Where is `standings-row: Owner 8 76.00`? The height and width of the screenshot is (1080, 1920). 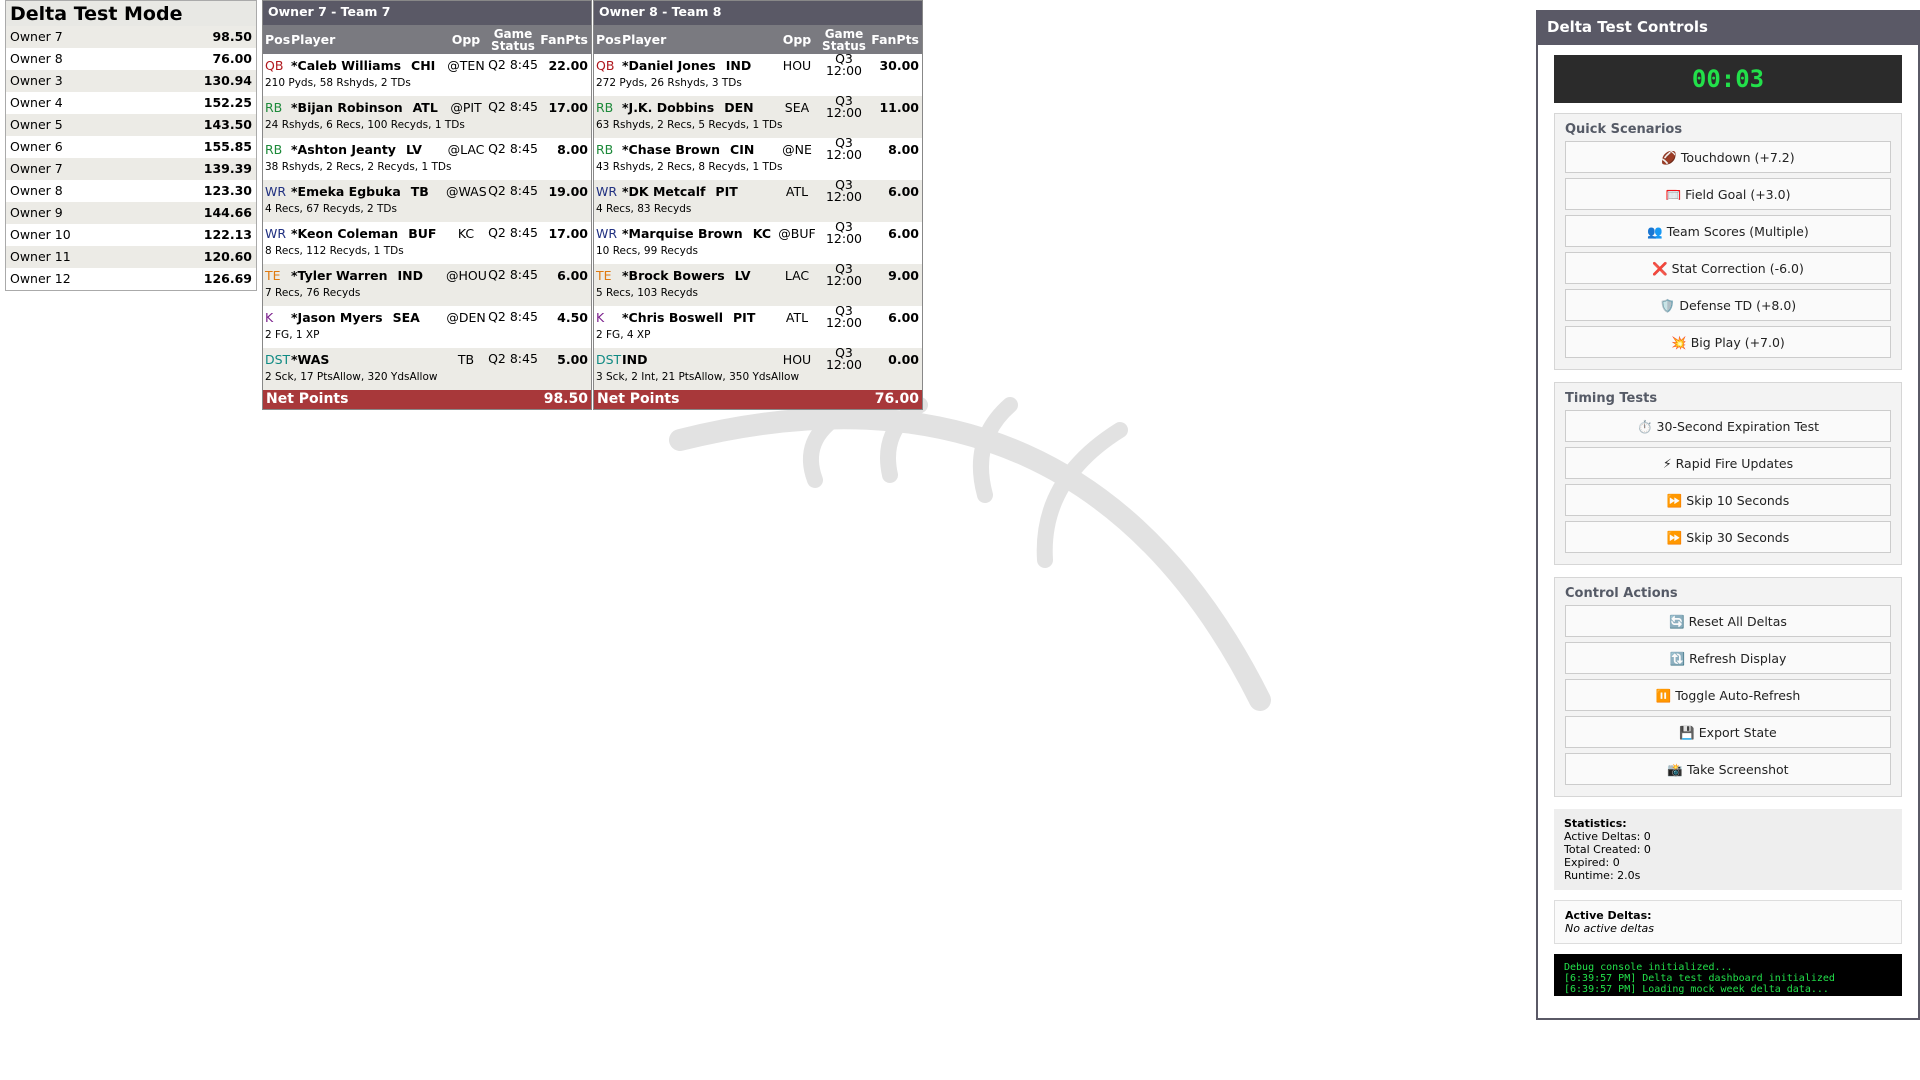
standings-row: Owner 8 76.00 is located at coordinates (131, 59).